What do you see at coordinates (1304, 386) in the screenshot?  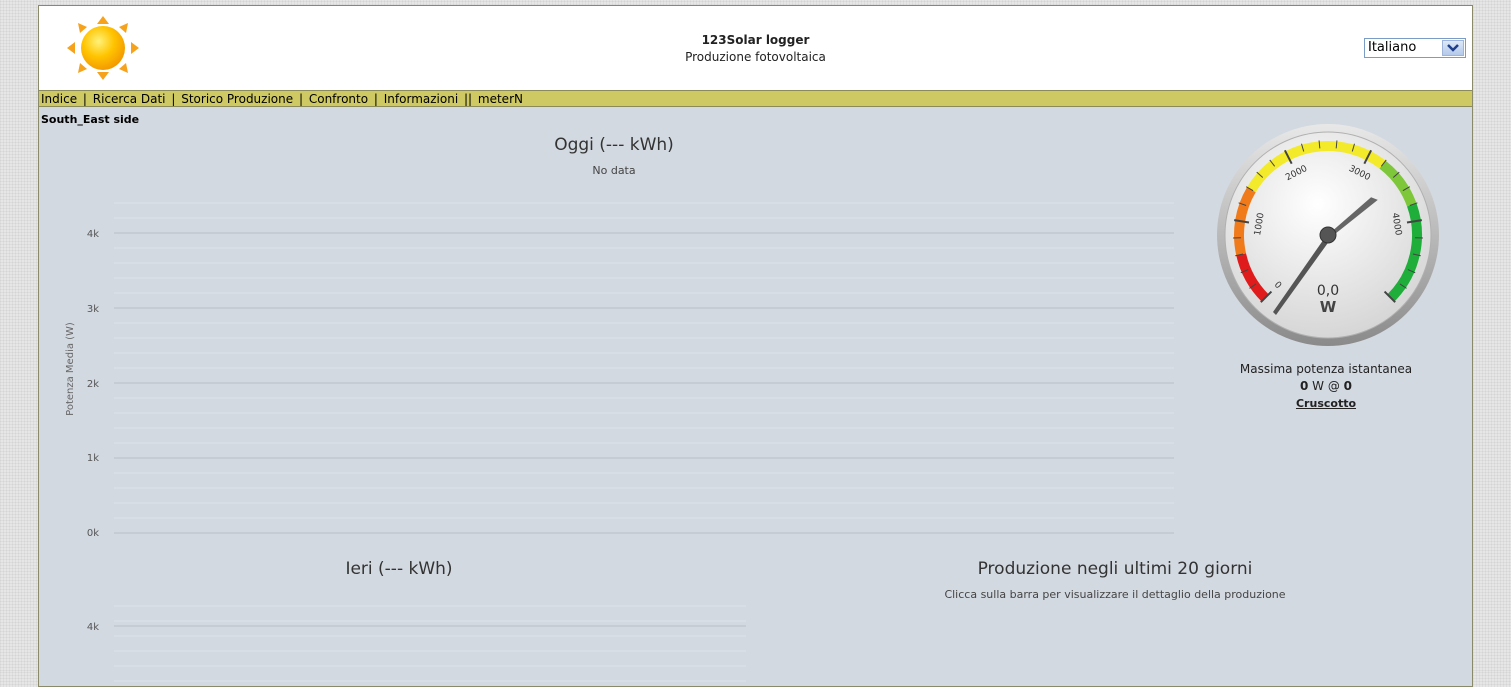 I see `max-power-amount: 0` at bounding box center [1304, 386].